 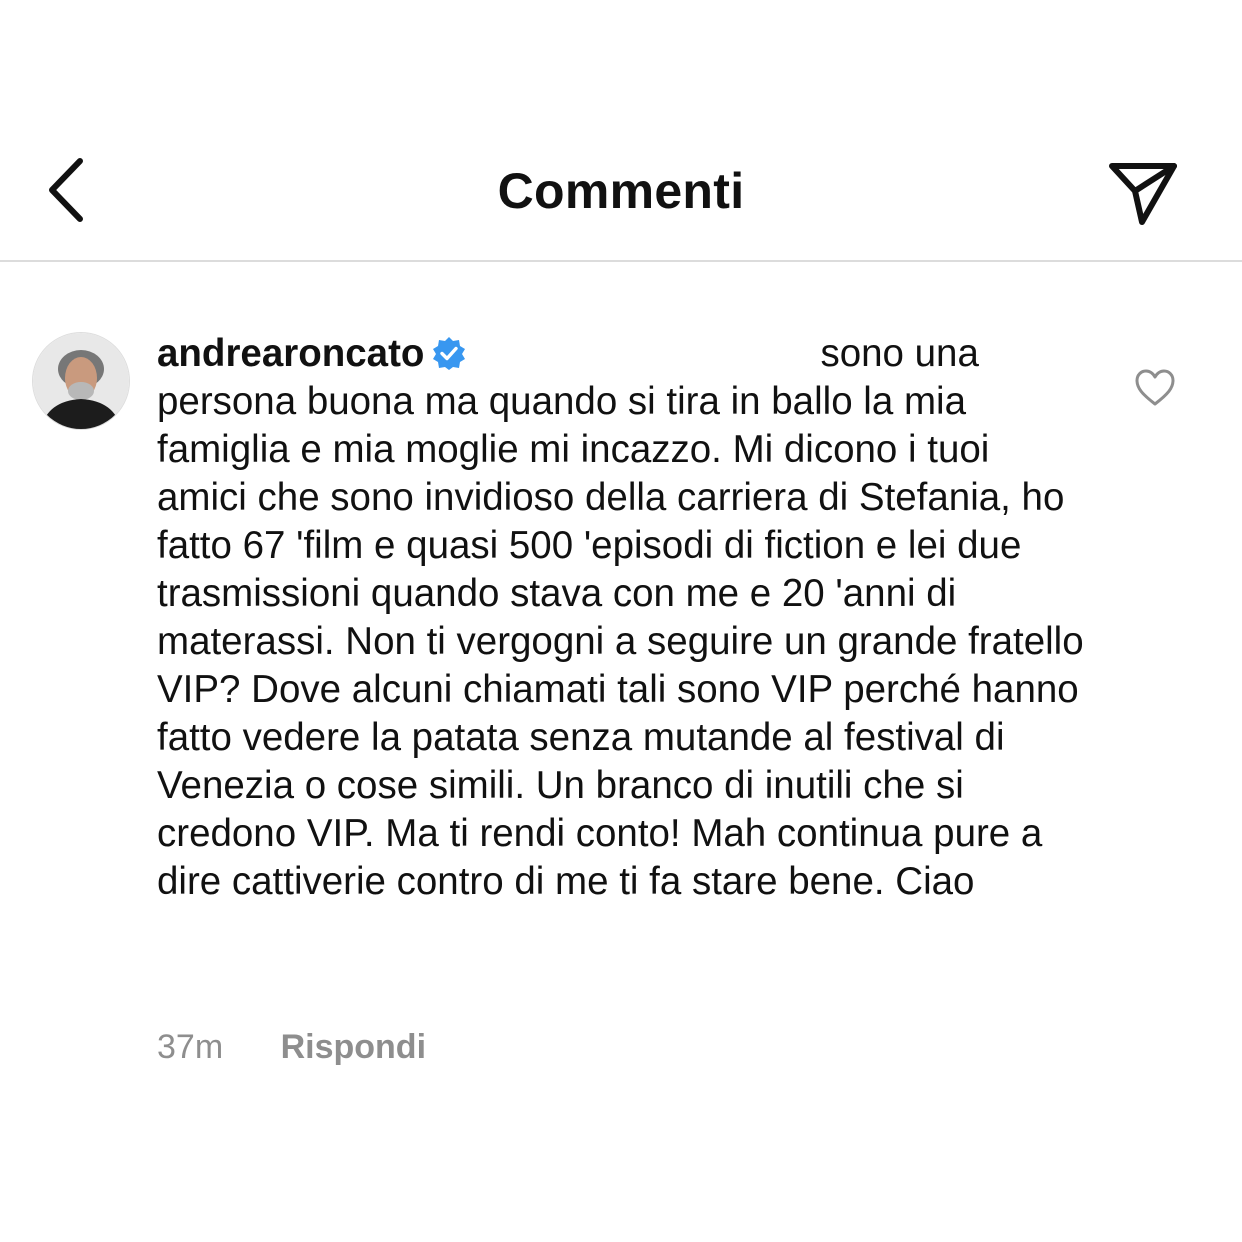 I want to click on verified-badge-icon, so click(x=449, y=353).